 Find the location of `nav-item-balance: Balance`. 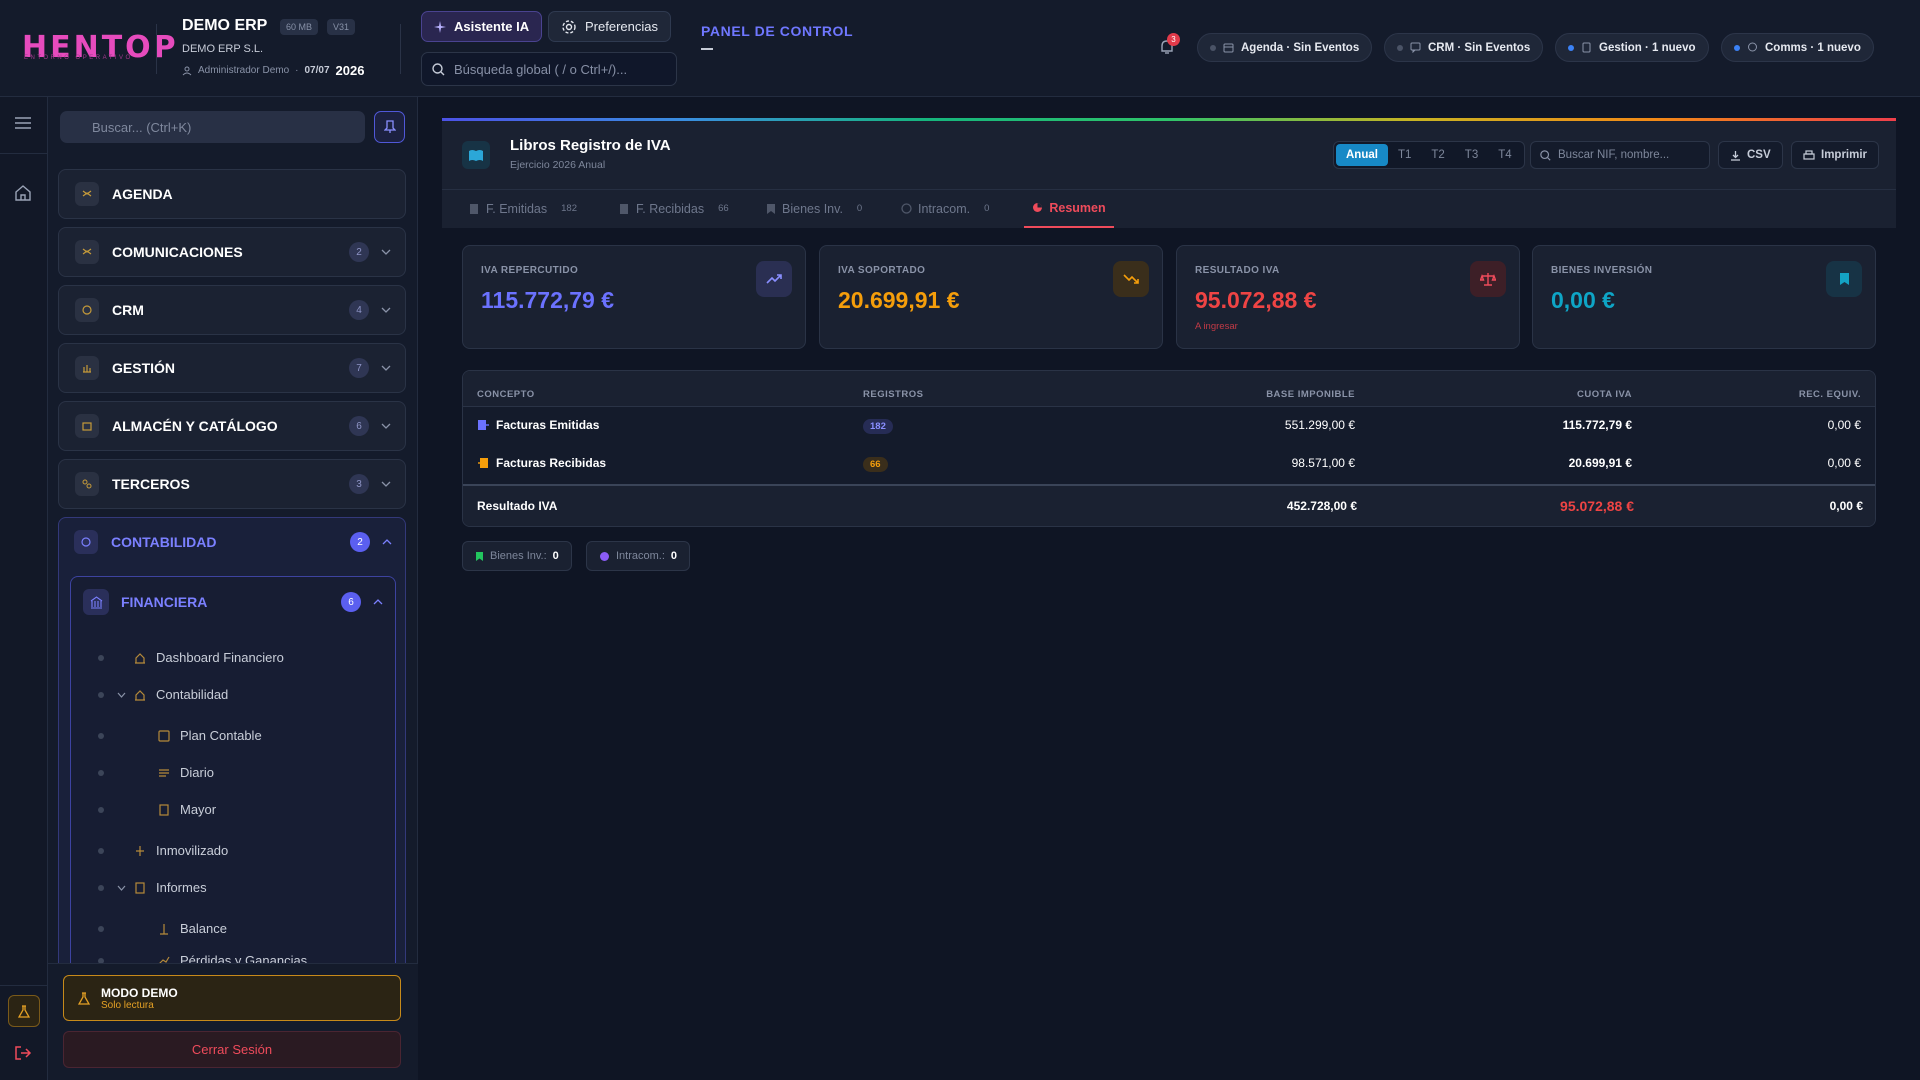

nav-item-balance: Balance is located at coordinates (162, 928).